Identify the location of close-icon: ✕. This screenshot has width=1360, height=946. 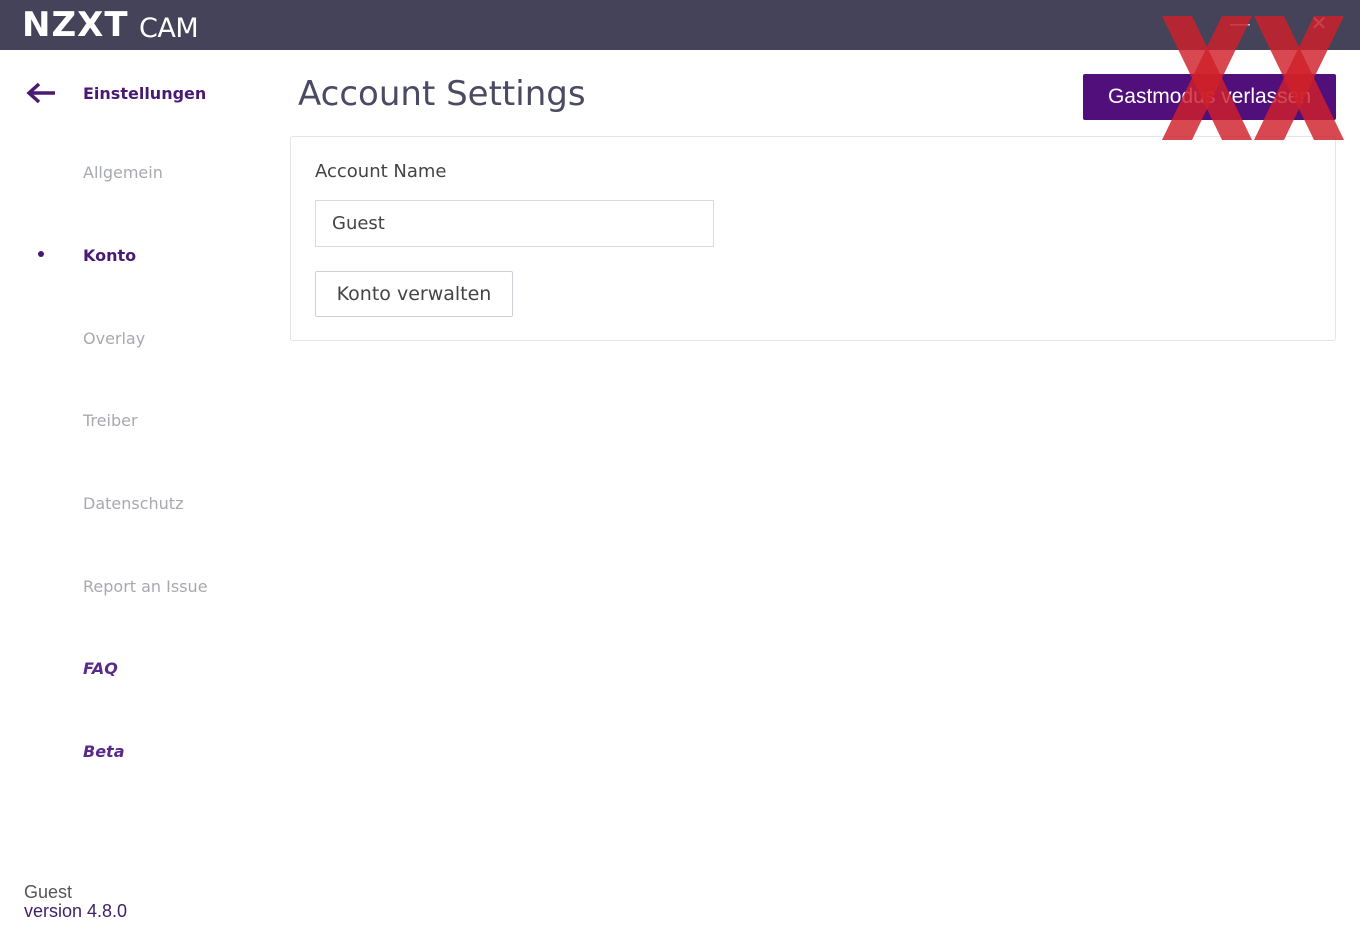
(1319, 24).